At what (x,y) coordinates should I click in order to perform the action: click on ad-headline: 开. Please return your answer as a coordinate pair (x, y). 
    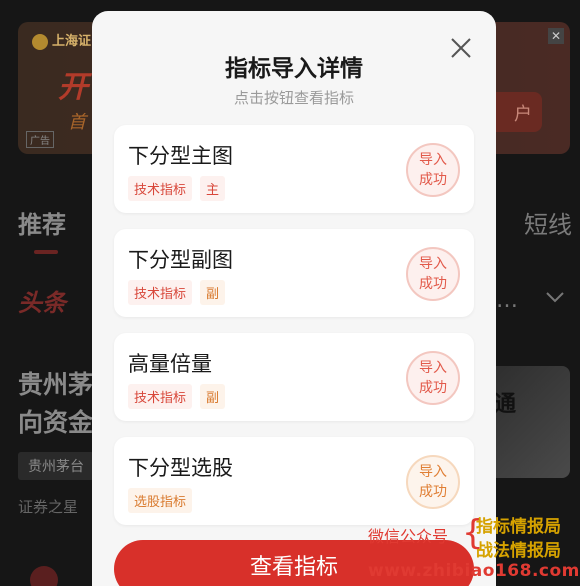
    Looking at the image, I should click on (73, 87).